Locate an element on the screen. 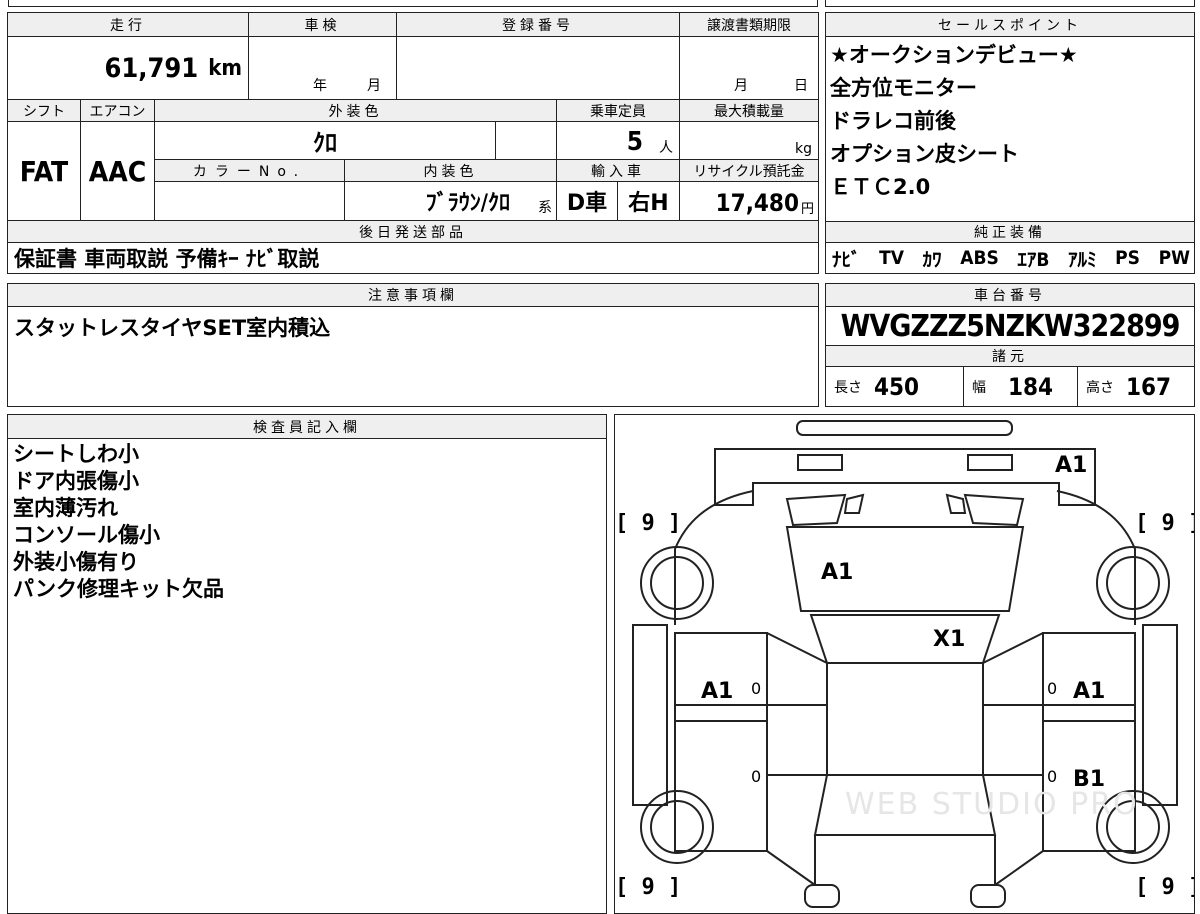 This screenshot has height=914, width=1200. mileage-header: 走行 is located at coordinates (128, 25).